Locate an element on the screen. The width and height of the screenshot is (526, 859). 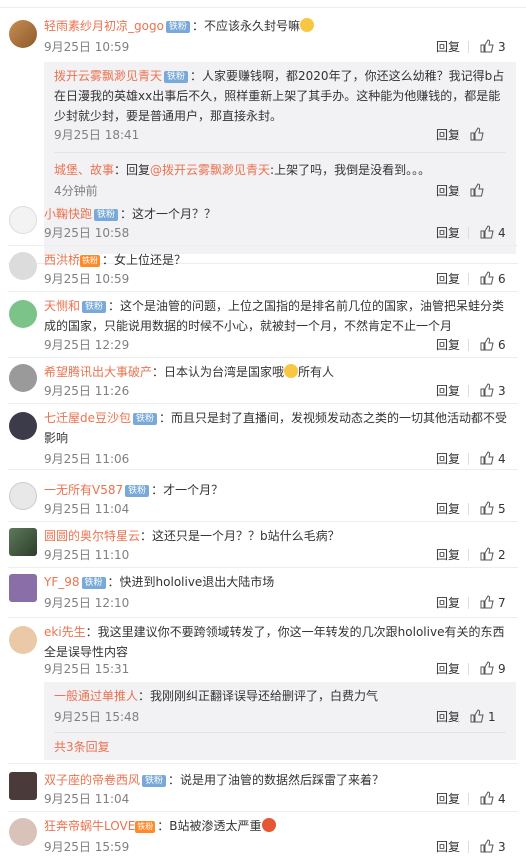
comment-text: 轻雨素纱月初凉_gogo 铁粉 ：不应该永久封号嘛 is located at coordinates (280, 26).